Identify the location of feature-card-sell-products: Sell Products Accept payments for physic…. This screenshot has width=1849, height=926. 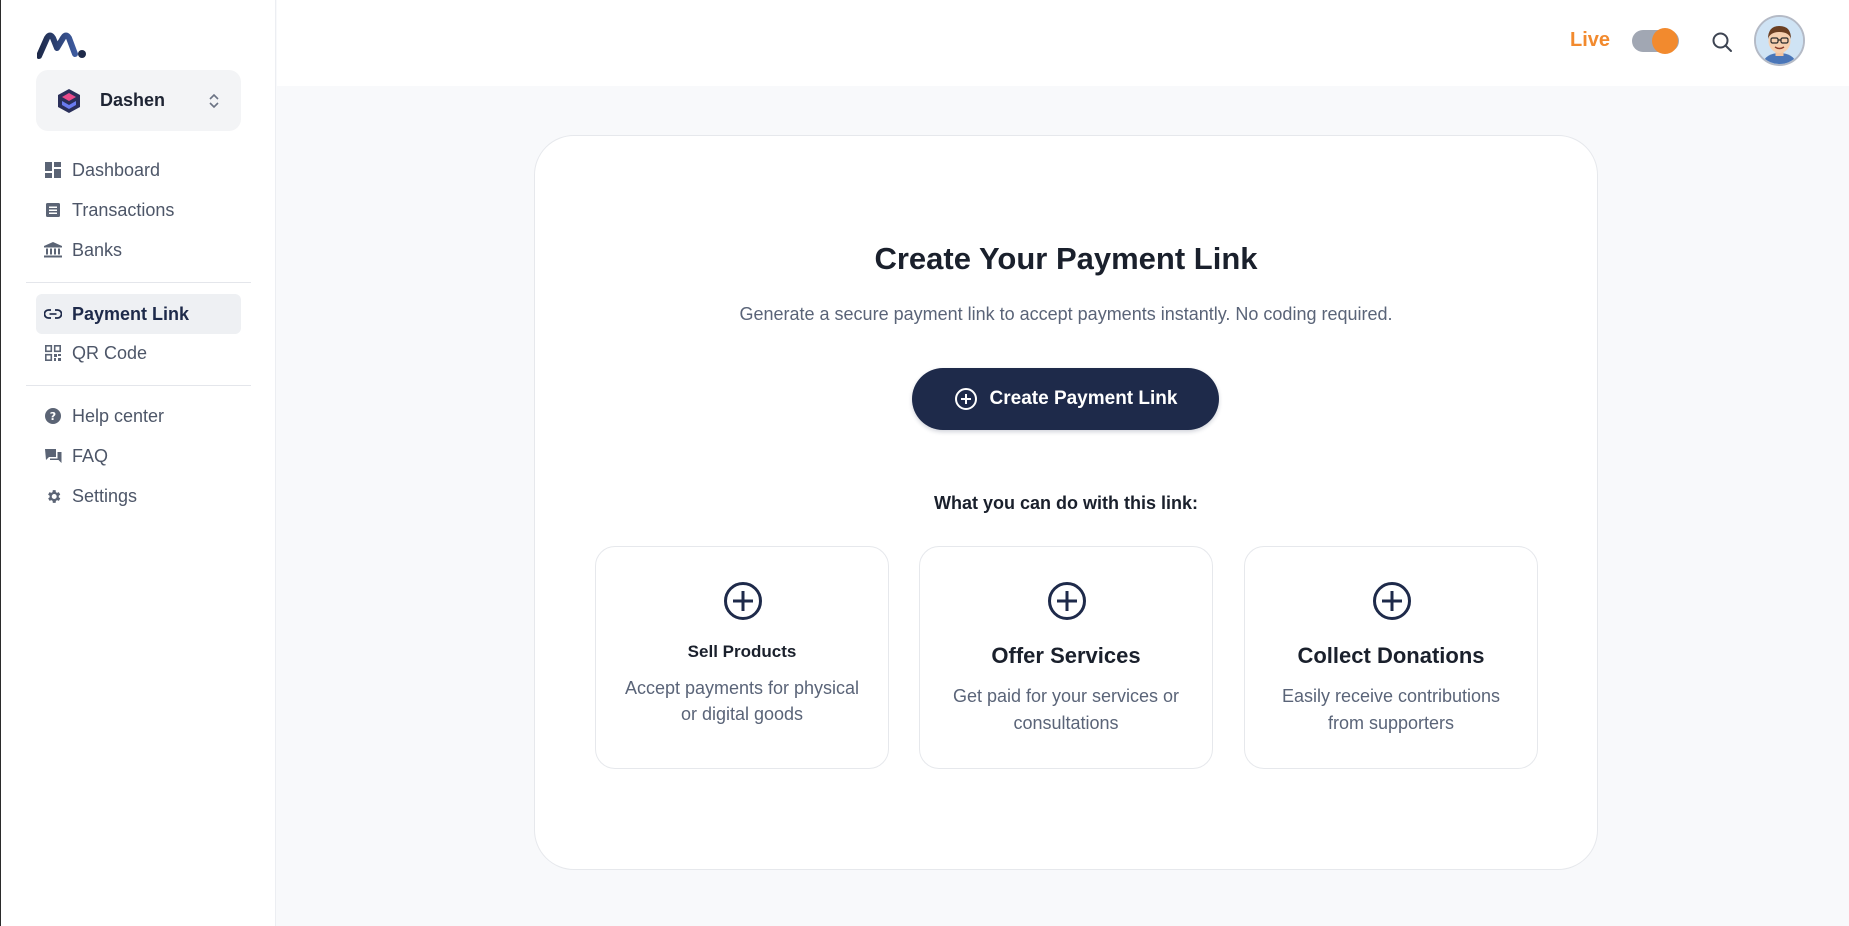
(742, 657).